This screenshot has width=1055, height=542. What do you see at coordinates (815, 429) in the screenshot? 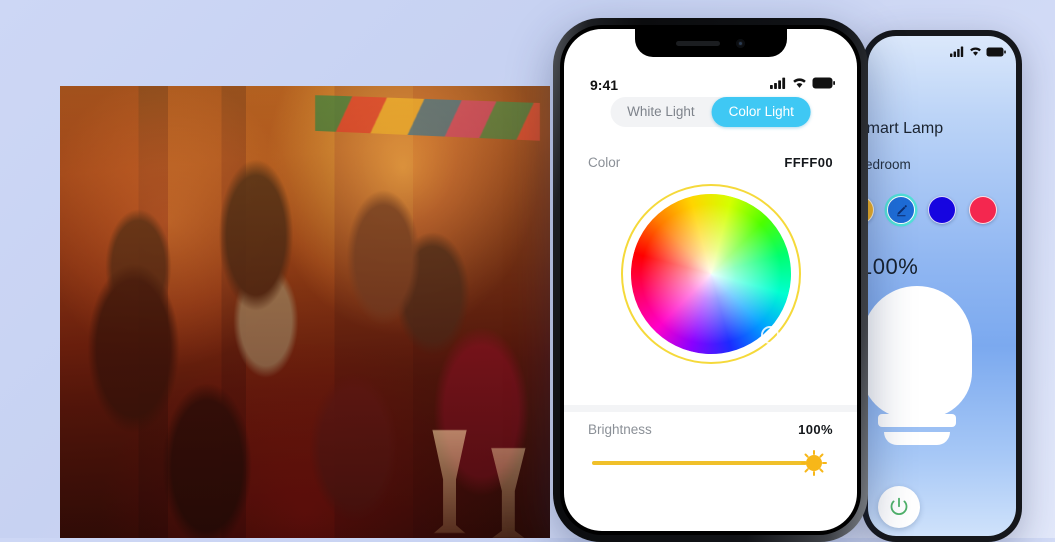
I see `brightness-value: 100%` at bounding box center [815, 429].